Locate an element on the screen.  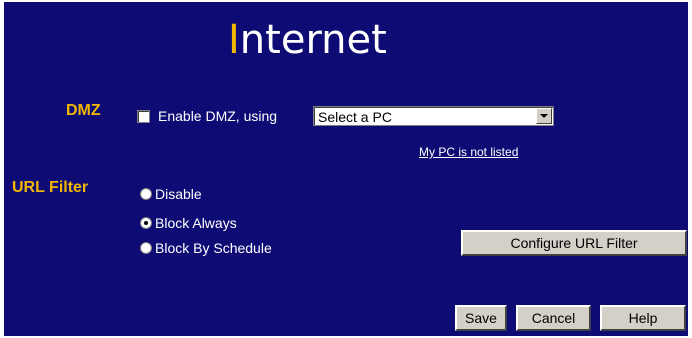
url-filter-block-schedule-radio is located at coordinates (146, 248).